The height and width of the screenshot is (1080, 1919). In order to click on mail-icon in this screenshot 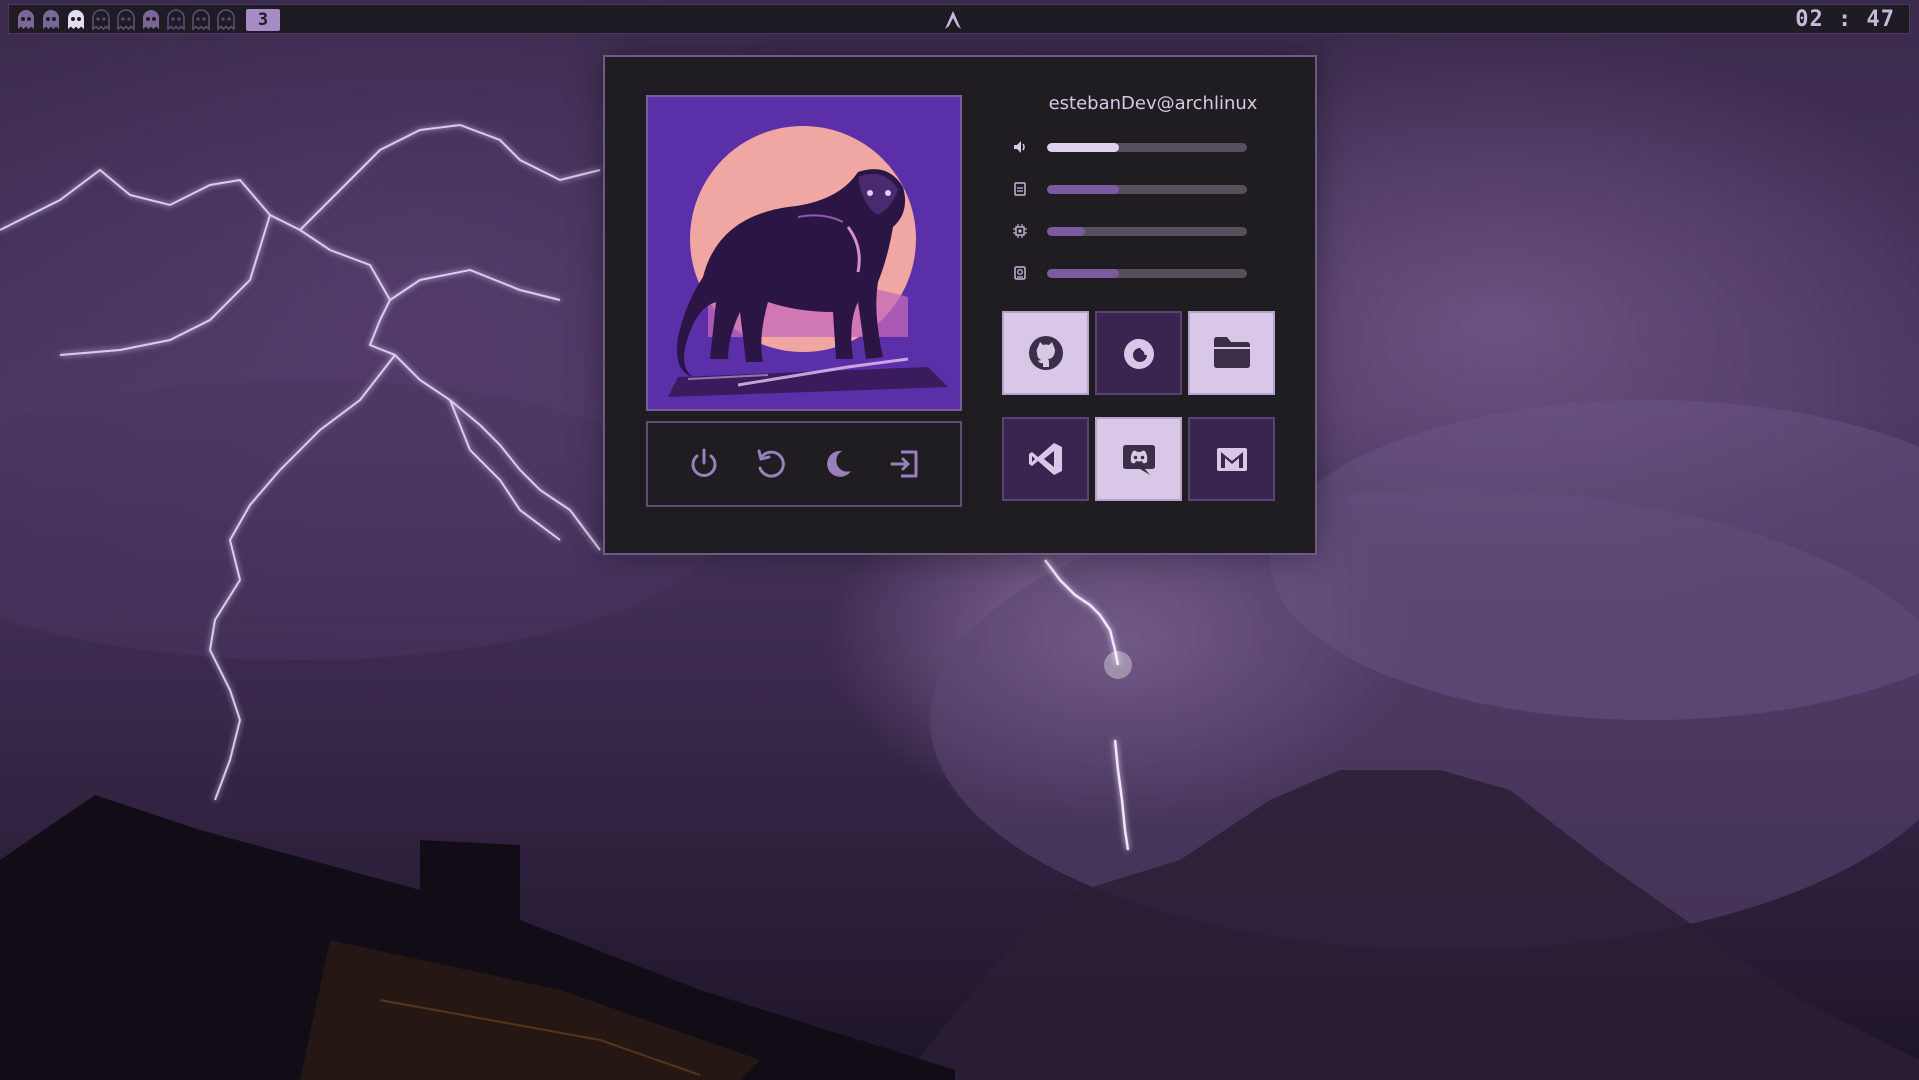, I will do `click(1231, 459)`.